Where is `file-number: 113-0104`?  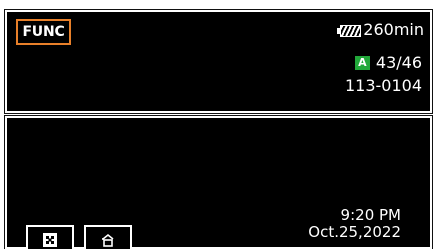
file-number: 113-0104 is located at coordinates (383, 85).